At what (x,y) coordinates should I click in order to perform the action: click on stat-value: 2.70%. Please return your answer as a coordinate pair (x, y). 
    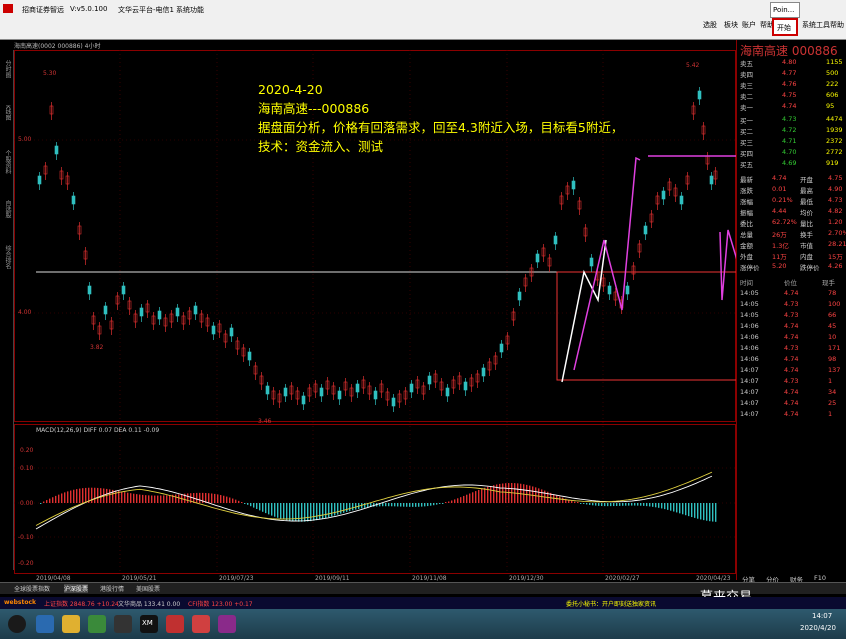
    Looking at the image, I should click on (837, 233).